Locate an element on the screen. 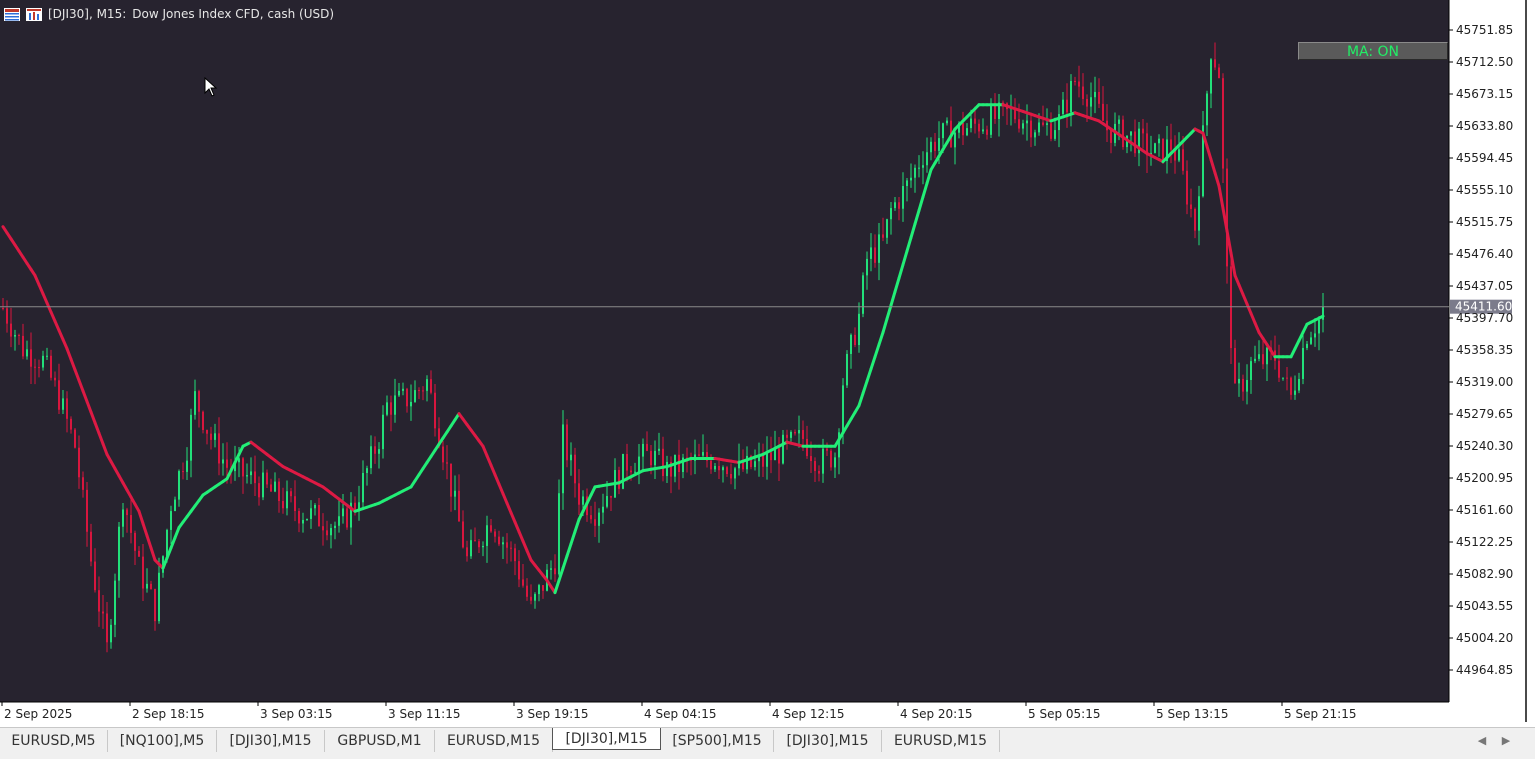 The image size is (1535, 759). x-tick-label: 3 Sep 11:15 is located at coordinates (424, 714).